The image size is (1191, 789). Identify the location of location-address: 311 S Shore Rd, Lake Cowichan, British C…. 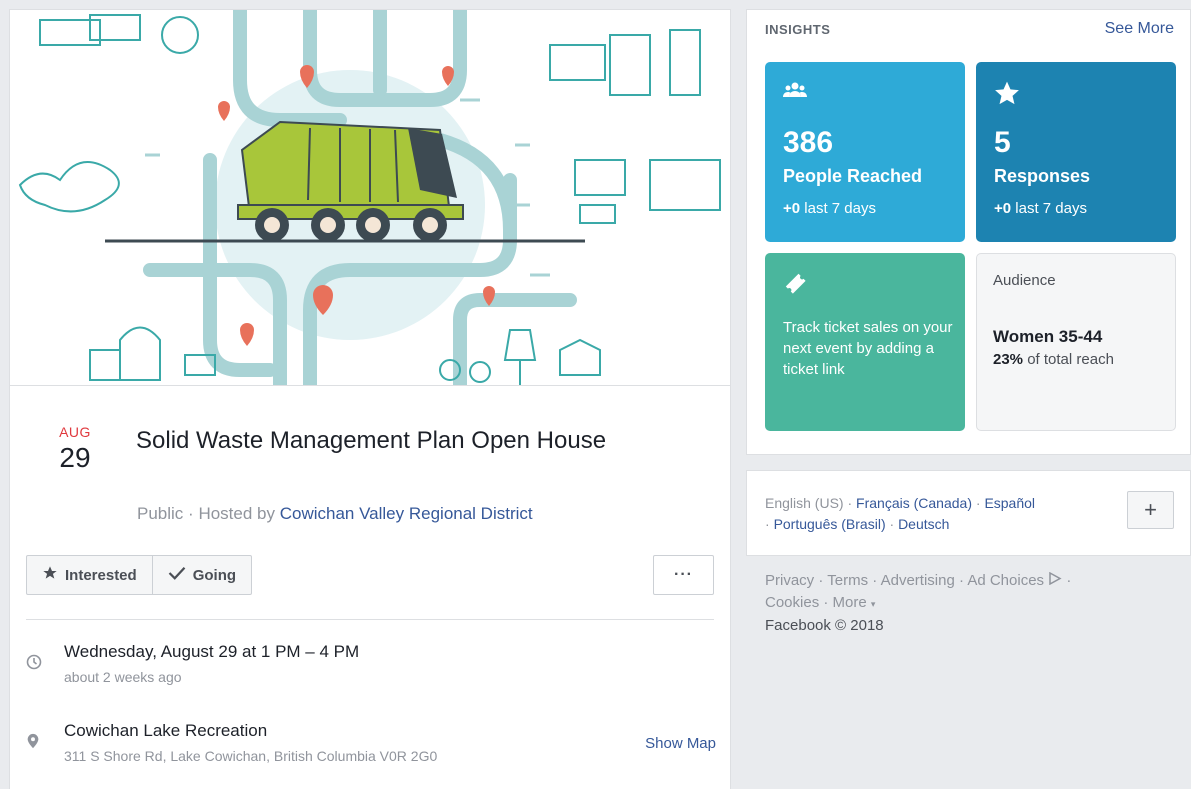
(251, 756).